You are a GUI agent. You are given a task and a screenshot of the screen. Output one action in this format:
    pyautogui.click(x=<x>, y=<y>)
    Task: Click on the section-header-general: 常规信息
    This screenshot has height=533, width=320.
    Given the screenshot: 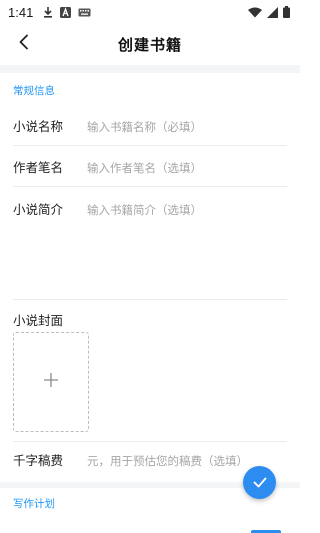 What is the action you would take?
    pyautogui.click(x=34, y=91)
    